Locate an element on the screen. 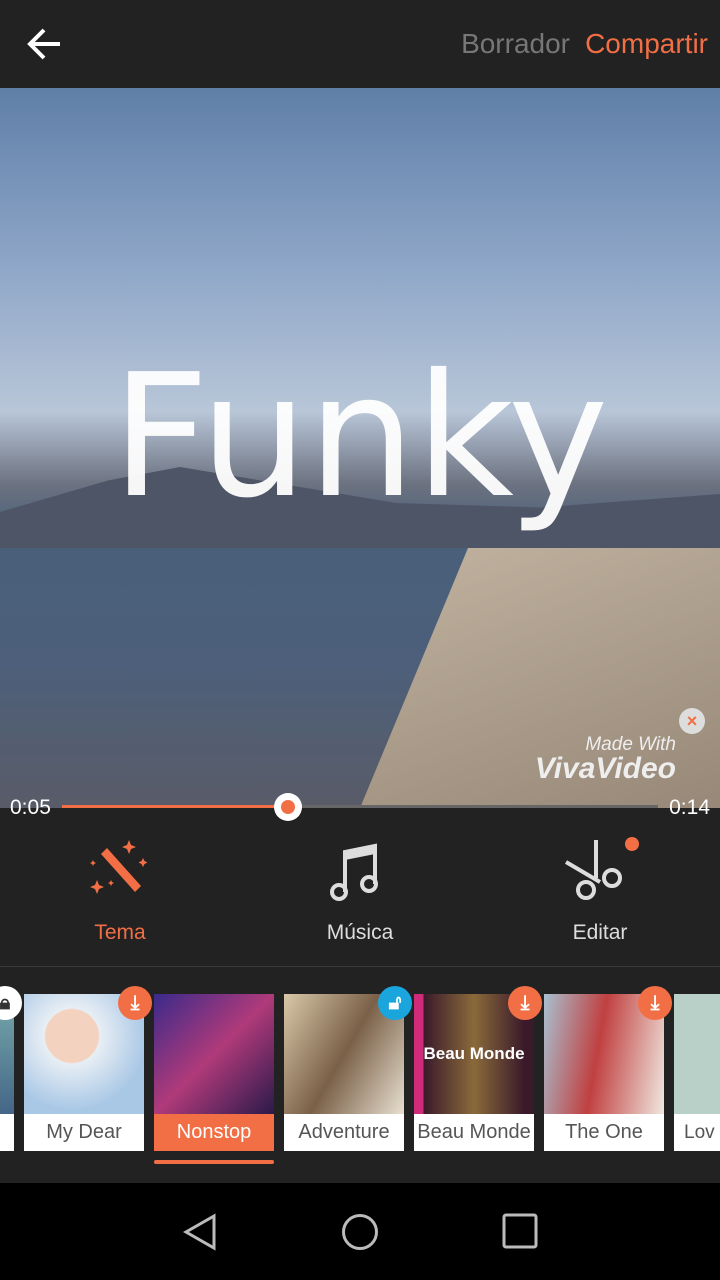 Image resolution: width=720 pixels, height=1280 pixels. theme-card-love: Lov is located at coordinates (697, 1072).